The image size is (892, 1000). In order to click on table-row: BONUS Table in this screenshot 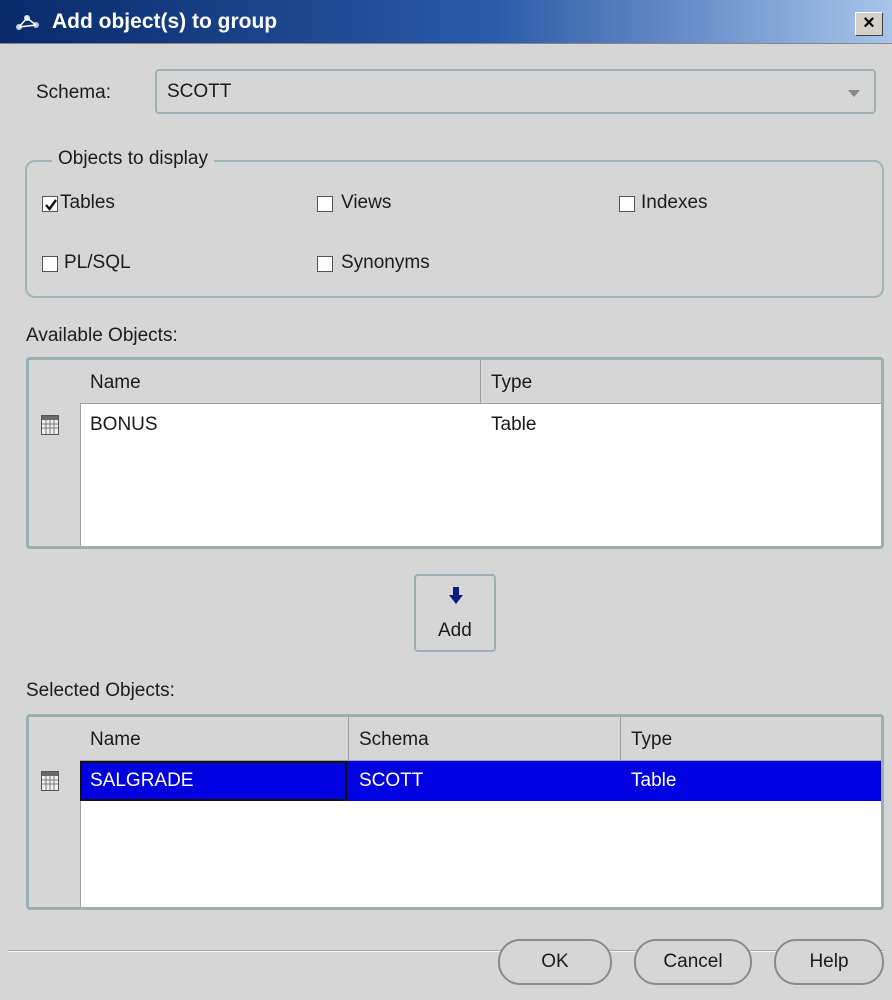, I will do `click(455, 427)`.